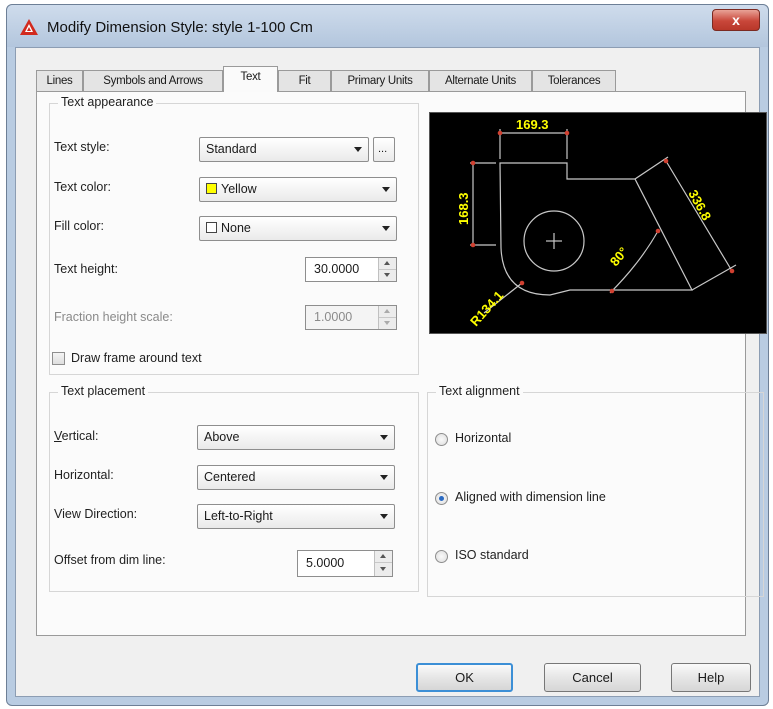 This screenshot has width=773, height=709. What do you see at coordinates (387, 26) in the screenshot?
I see `title-bar: Modify Dimension Style: style 1-100 Cm x` at bounding box center [387, 26].